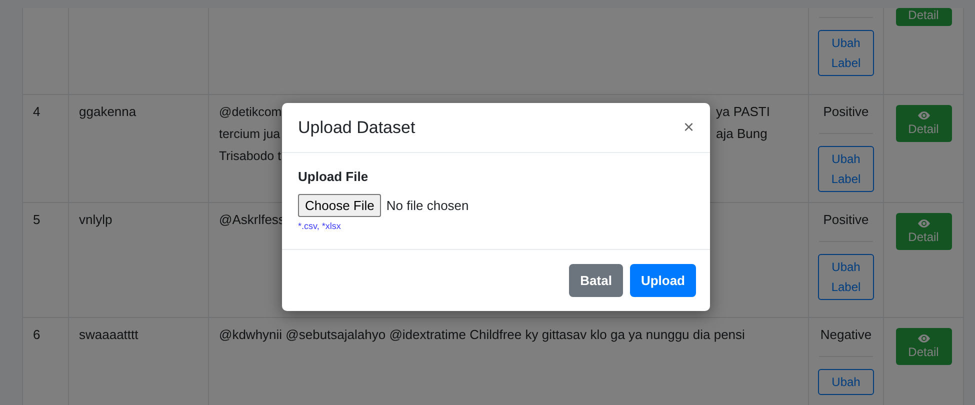 The image size is (975, 405). I want to click on change-label-button: Ubah, so click(846, 382).